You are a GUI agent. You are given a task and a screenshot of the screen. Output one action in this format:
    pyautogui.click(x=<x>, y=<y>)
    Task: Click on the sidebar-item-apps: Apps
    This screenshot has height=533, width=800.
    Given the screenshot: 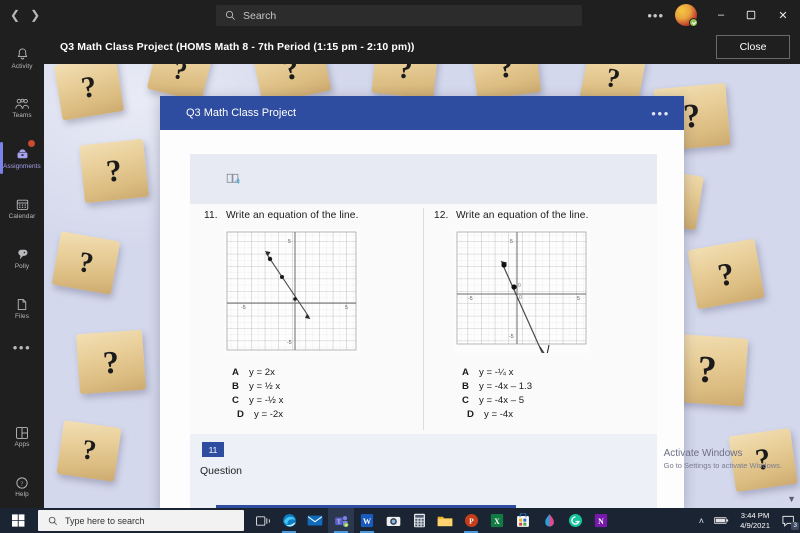 What is the action you would take?
    pyautogui.click(x=22, y=437)
    